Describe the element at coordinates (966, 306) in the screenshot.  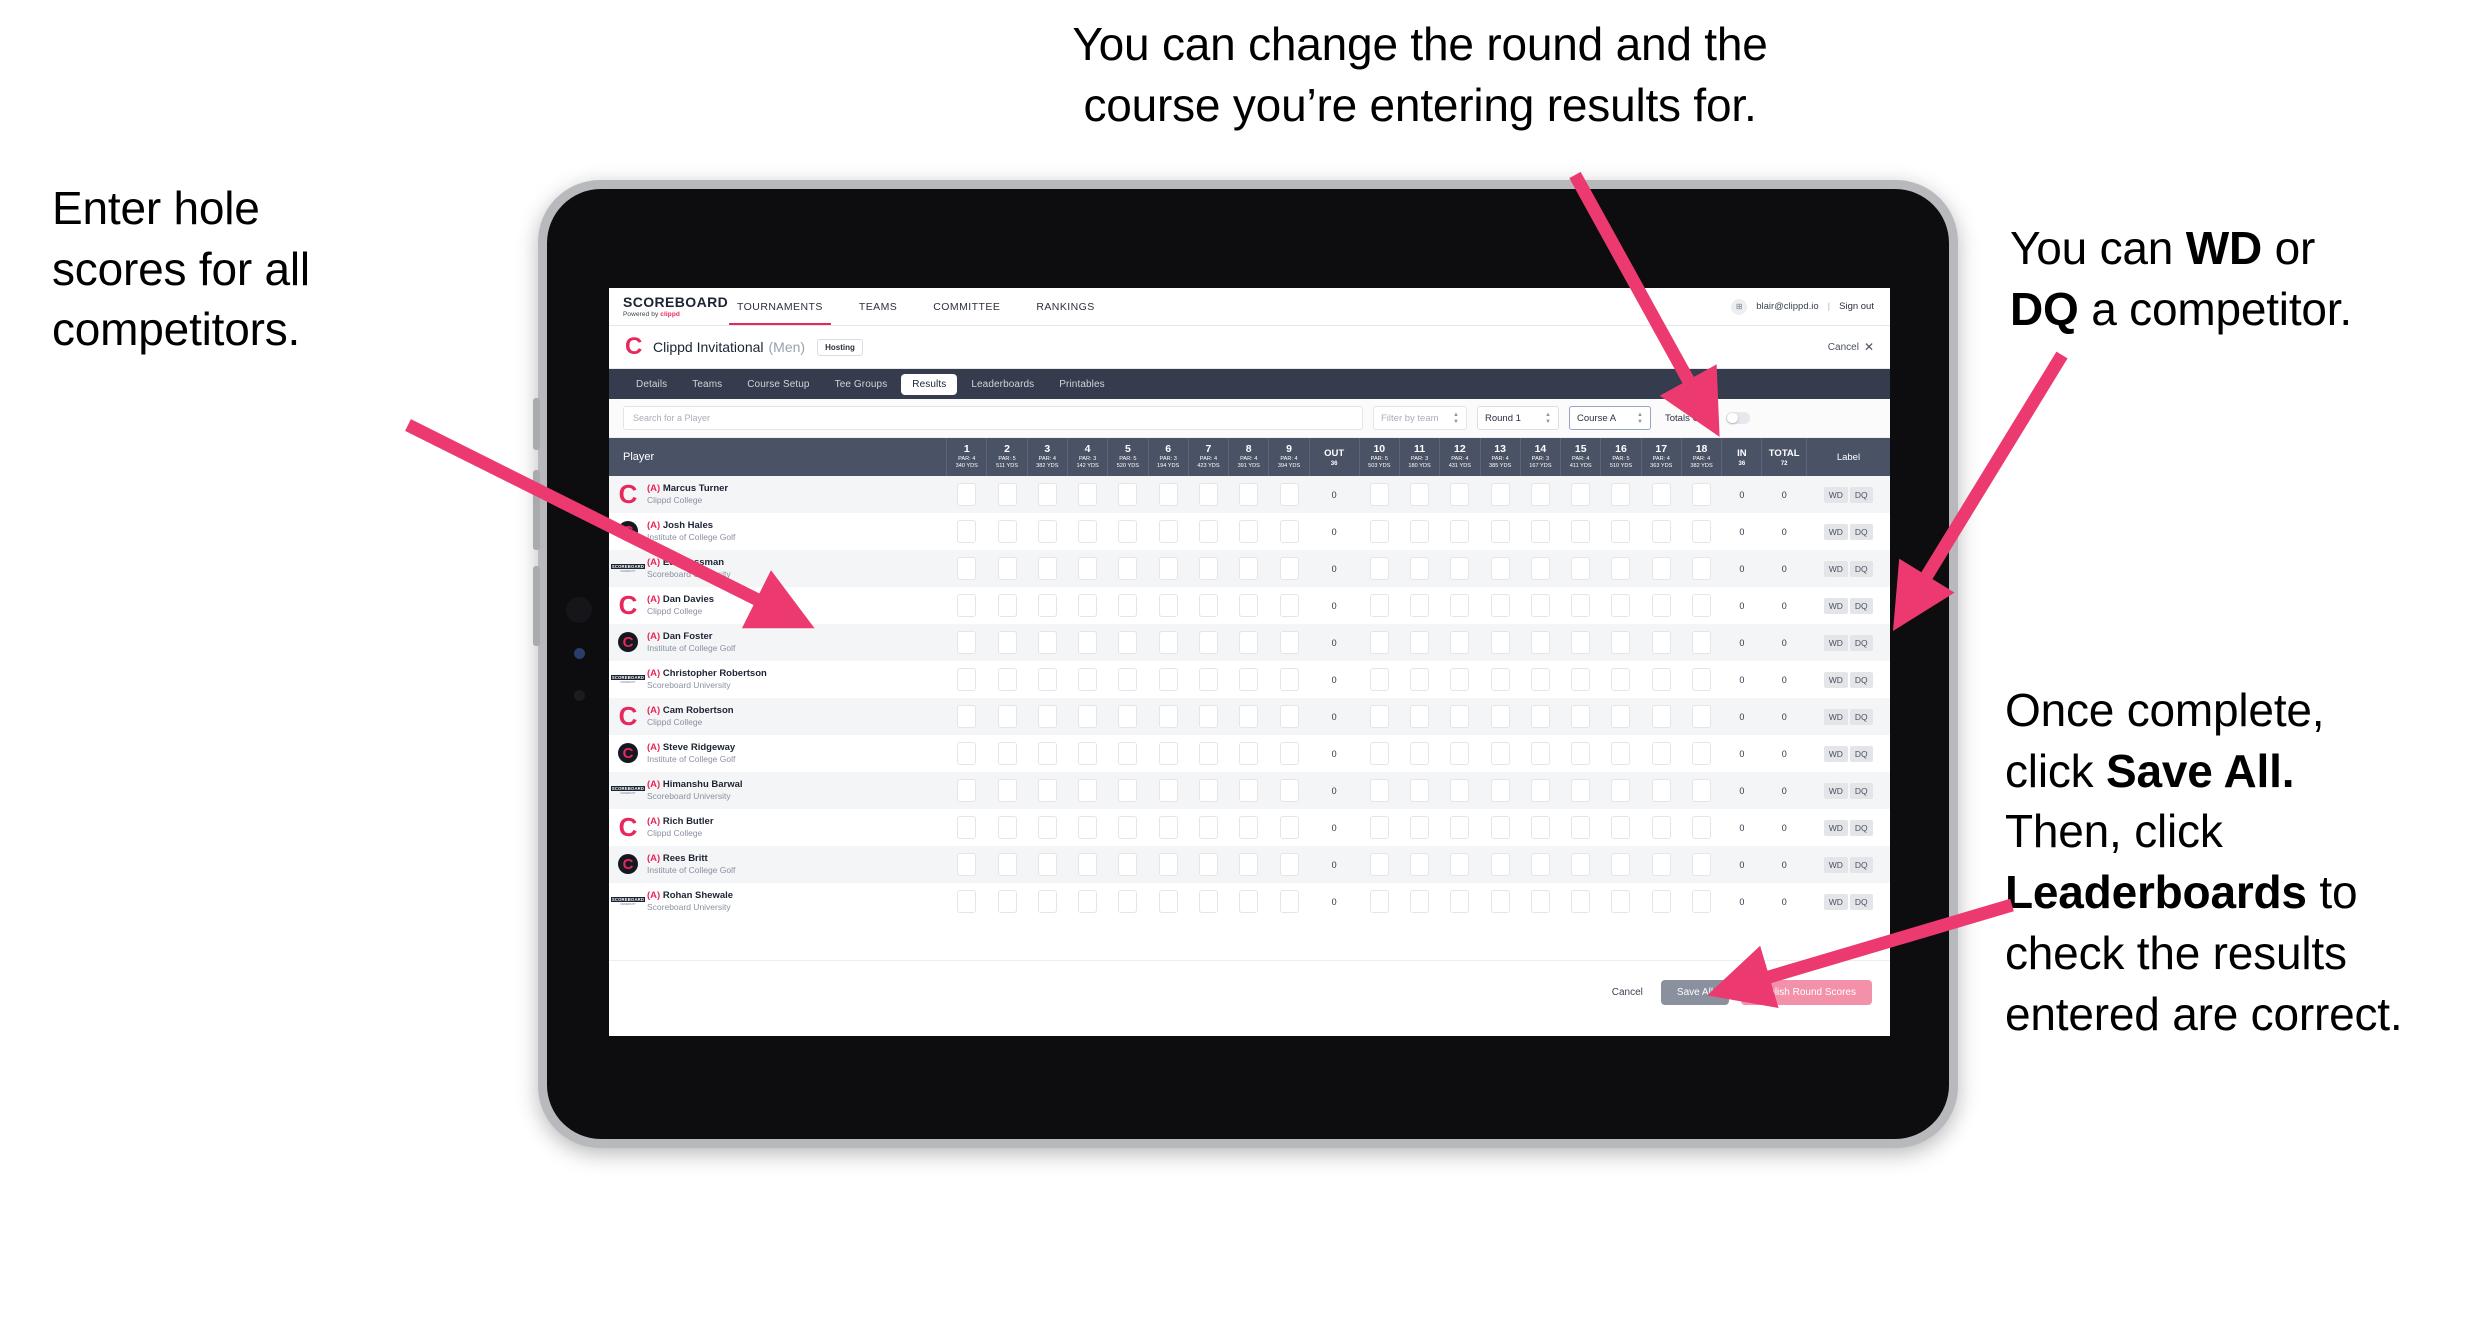
I see `nav-tab-committee: COMMITTEE` at that location.